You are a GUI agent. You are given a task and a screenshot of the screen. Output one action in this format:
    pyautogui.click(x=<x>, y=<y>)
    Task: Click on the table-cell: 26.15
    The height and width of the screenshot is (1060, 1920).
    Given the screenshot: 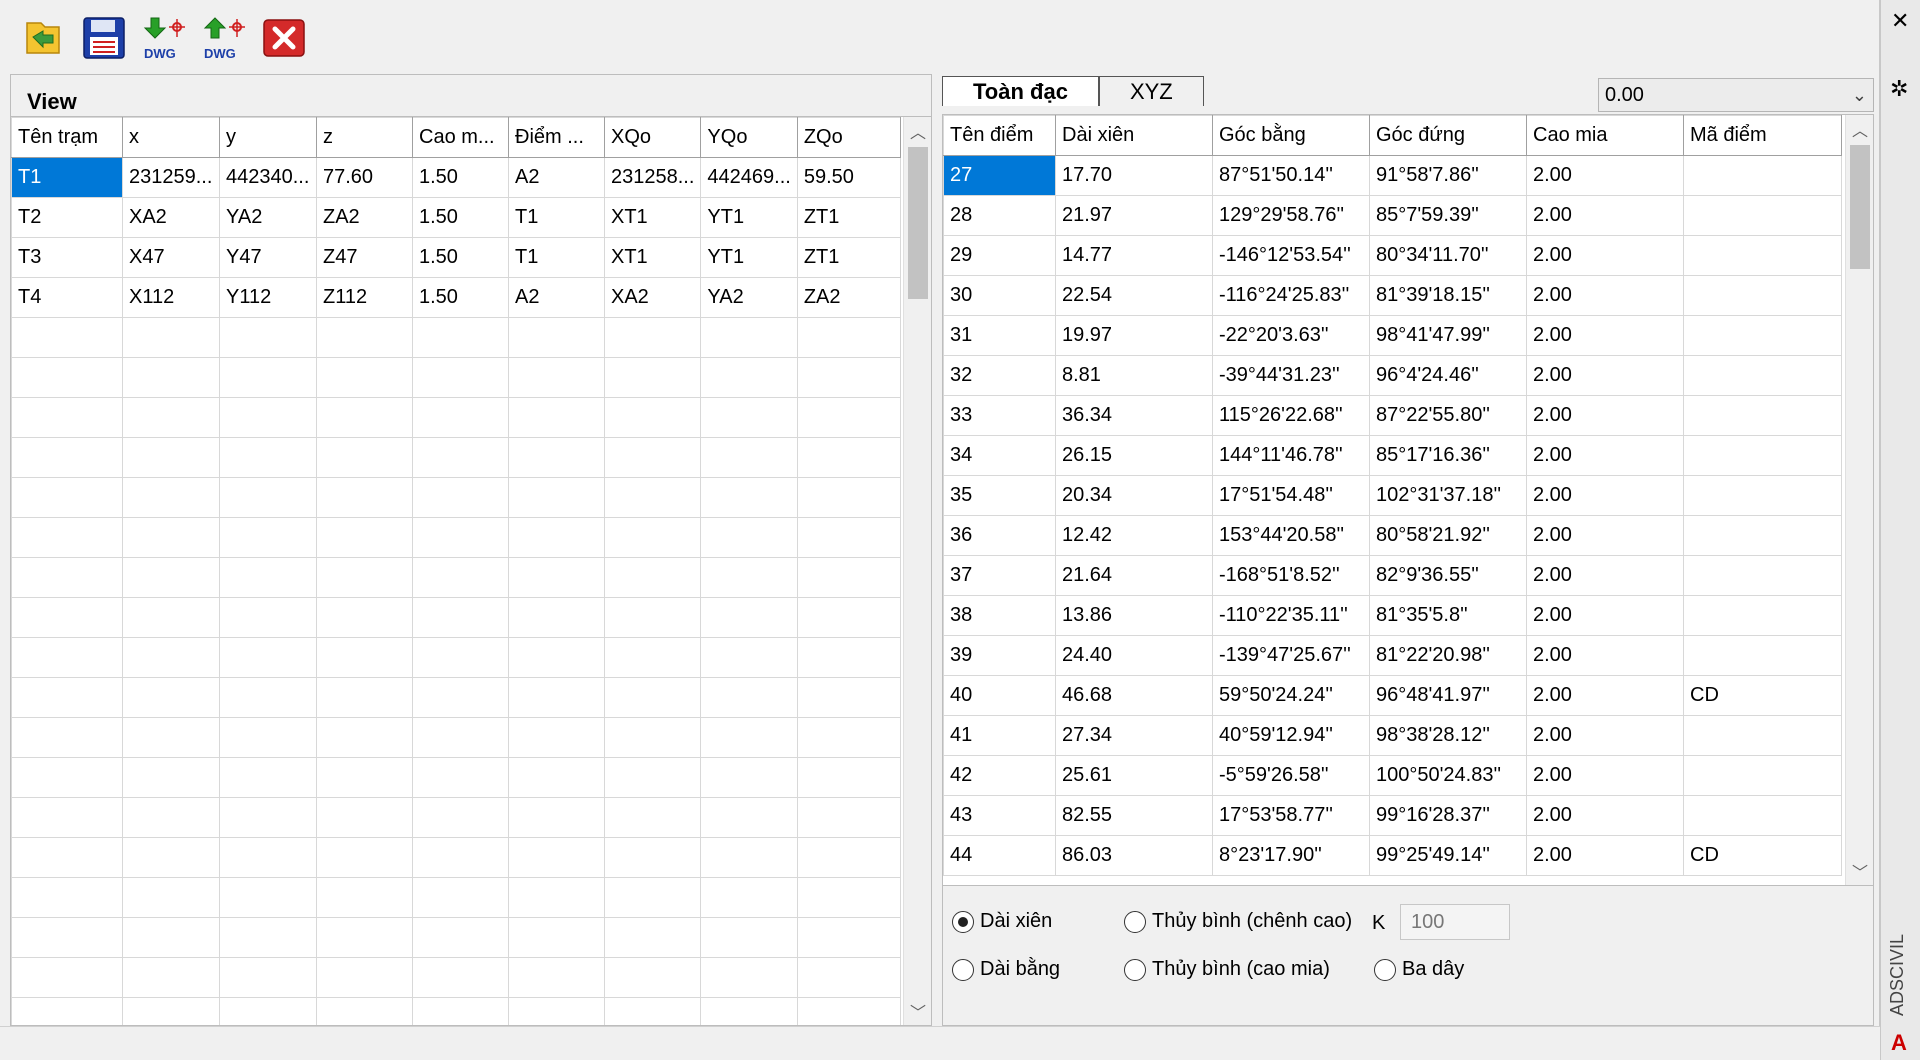 What is the action you would take?
    pyautogui.click(x=1134, y=455)
    